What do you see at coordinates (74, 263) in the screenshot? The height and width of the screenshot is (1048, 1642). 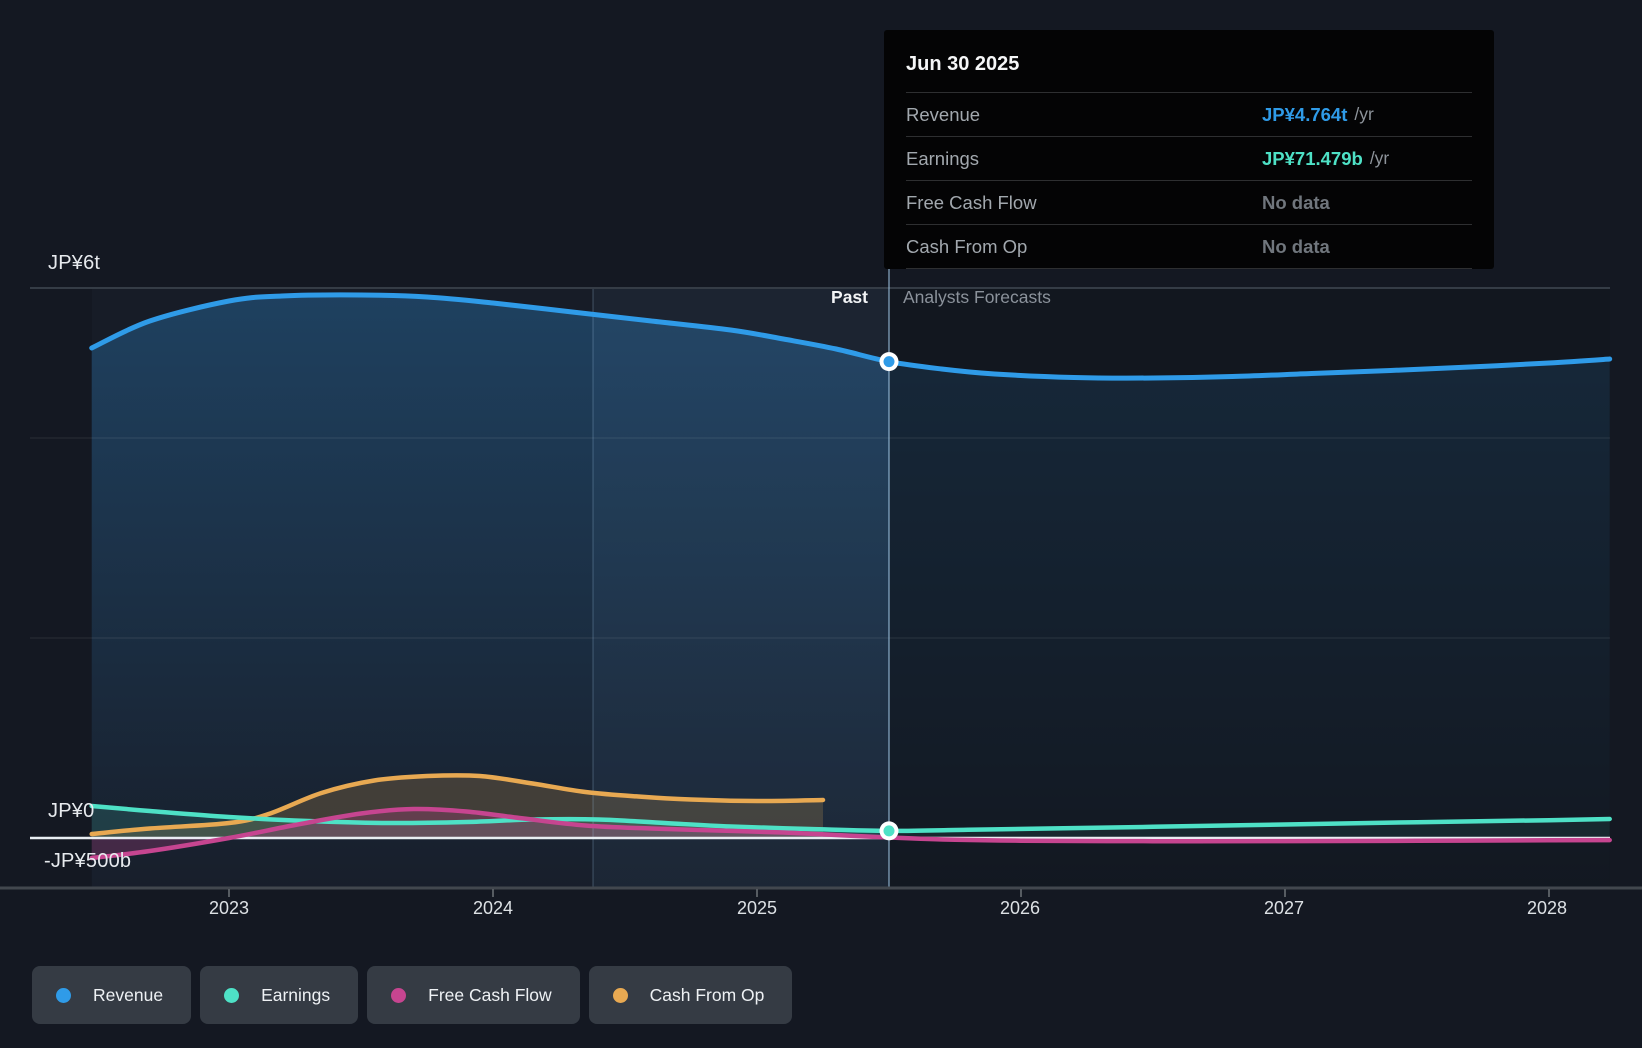 I see `y-axis-label-6t: JP¥6t` at bounding box center [74, 263].